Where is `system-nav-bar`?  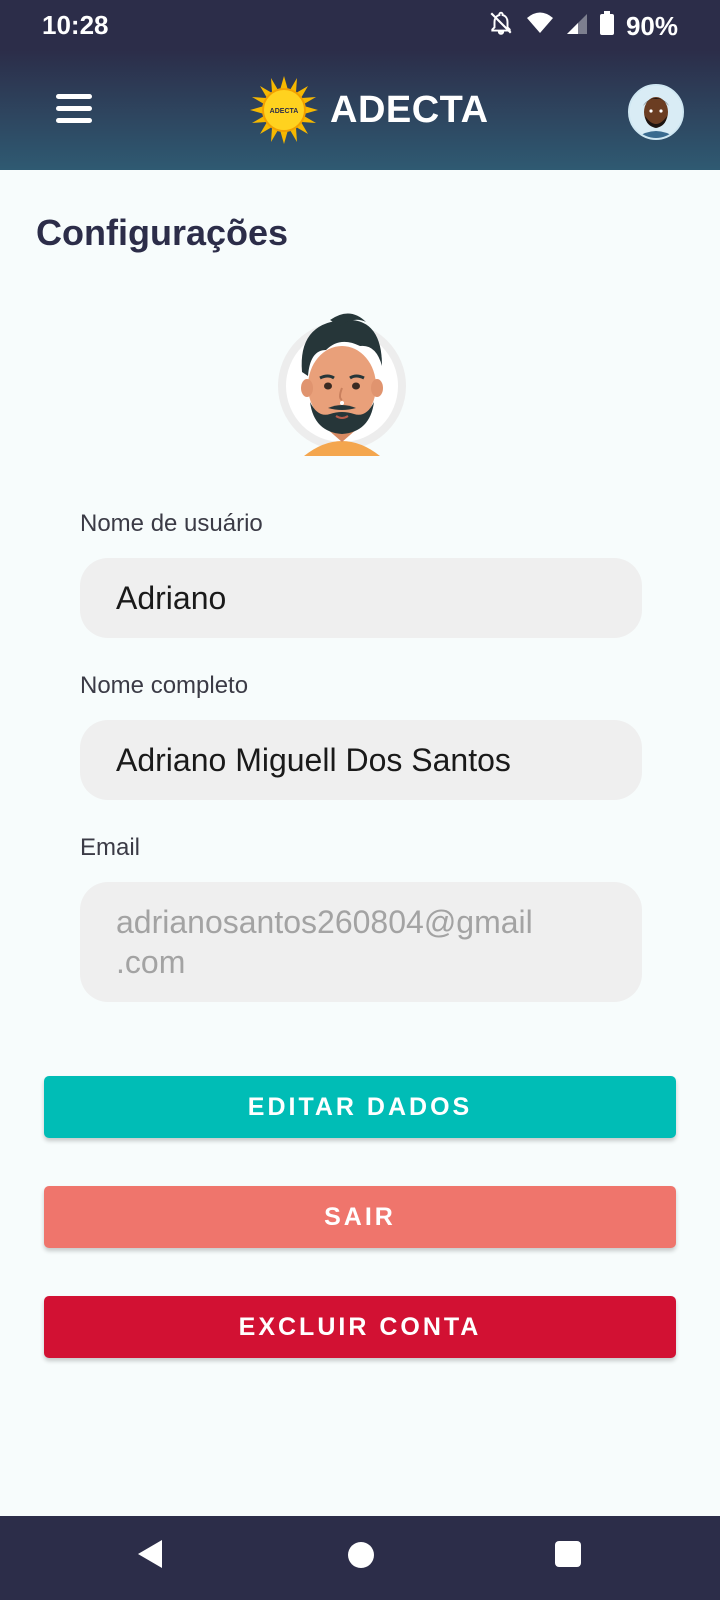
system-nav-bar is located at coordinates (360, 1558).